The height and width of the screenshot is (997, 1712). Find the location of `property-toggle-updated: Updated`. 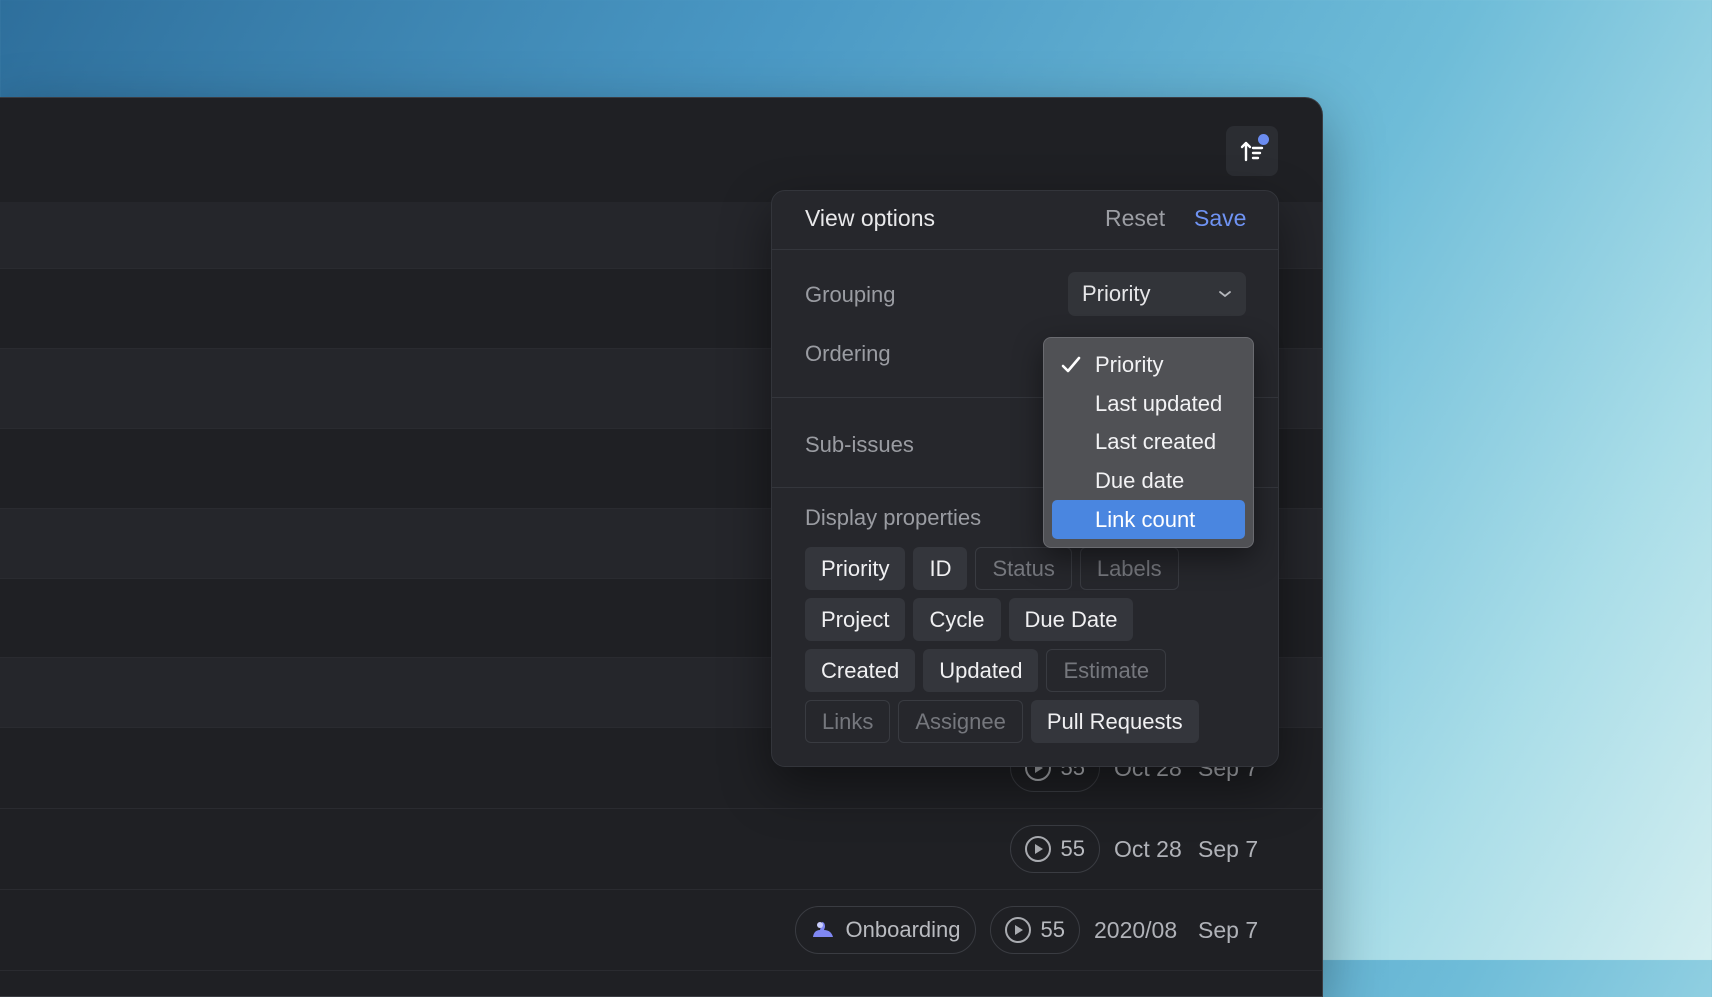

property-toggle-updated: Updated is located at coordinates (981, 670).